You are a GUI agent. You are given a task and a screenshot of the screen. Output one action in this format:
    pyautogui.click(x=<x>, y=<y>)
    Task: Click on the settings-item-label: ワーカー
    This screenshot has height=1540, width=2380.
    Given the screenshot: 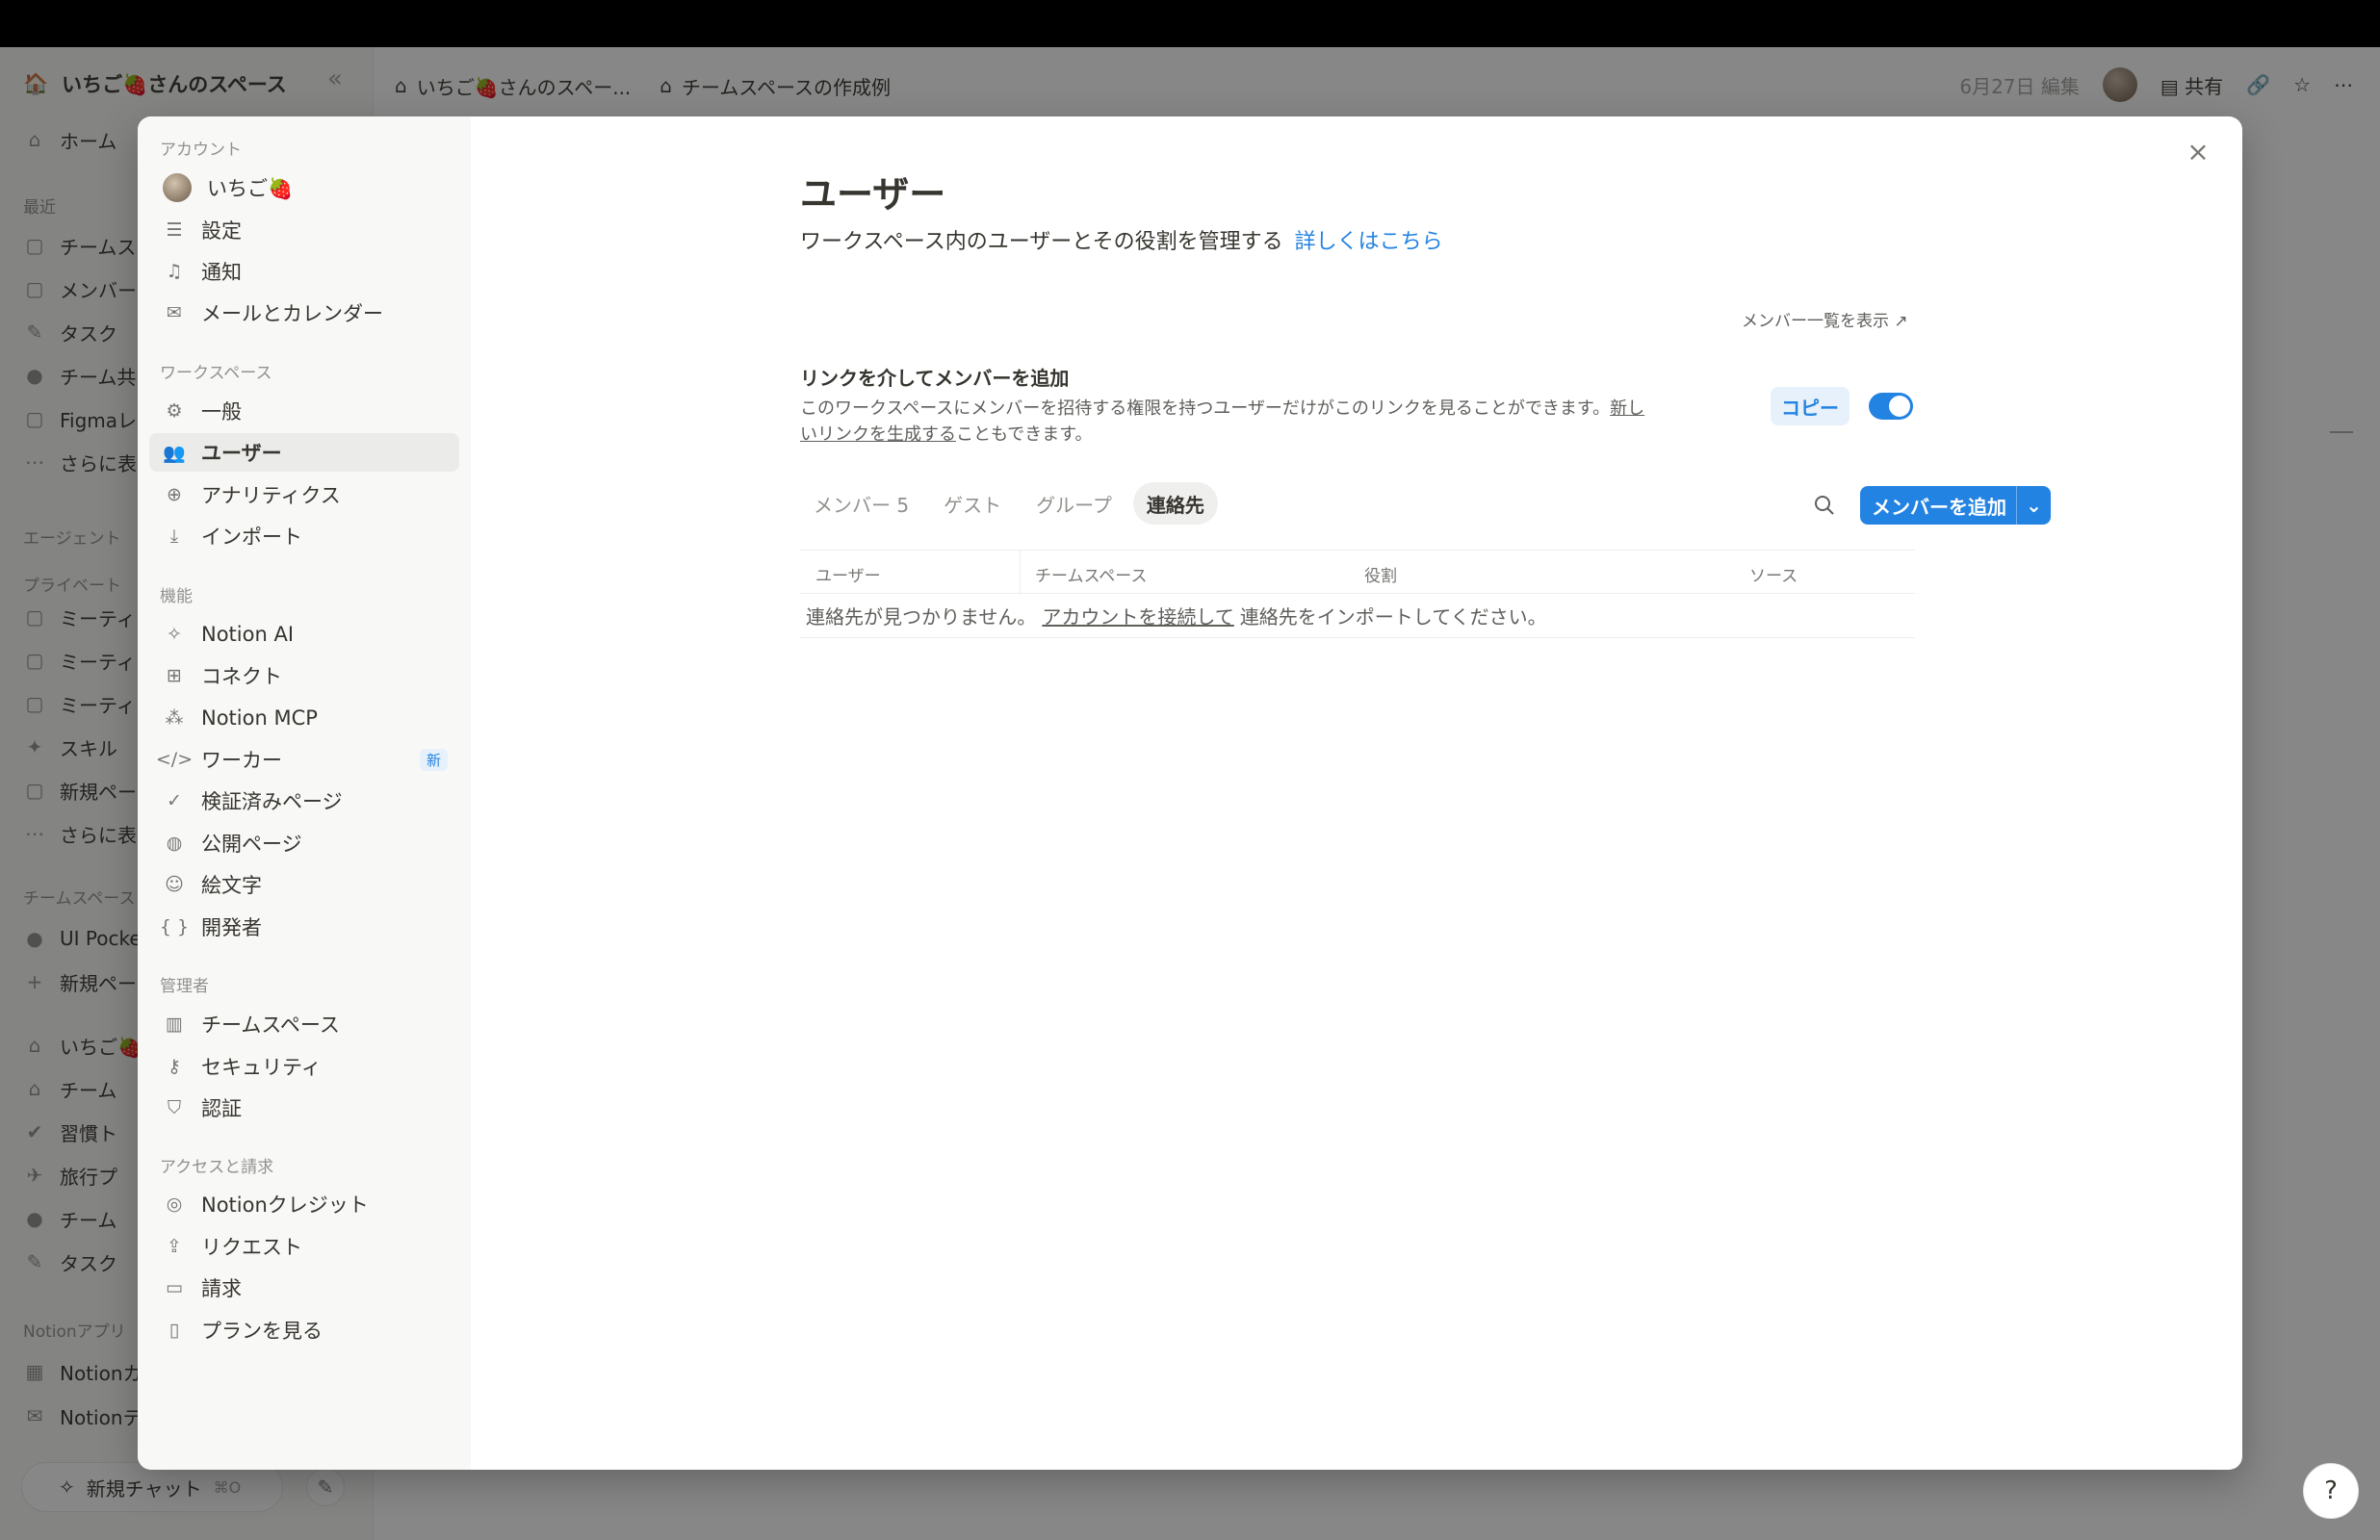 What is the action you would take?
    pyautogui.click(x=242, y=760)
    